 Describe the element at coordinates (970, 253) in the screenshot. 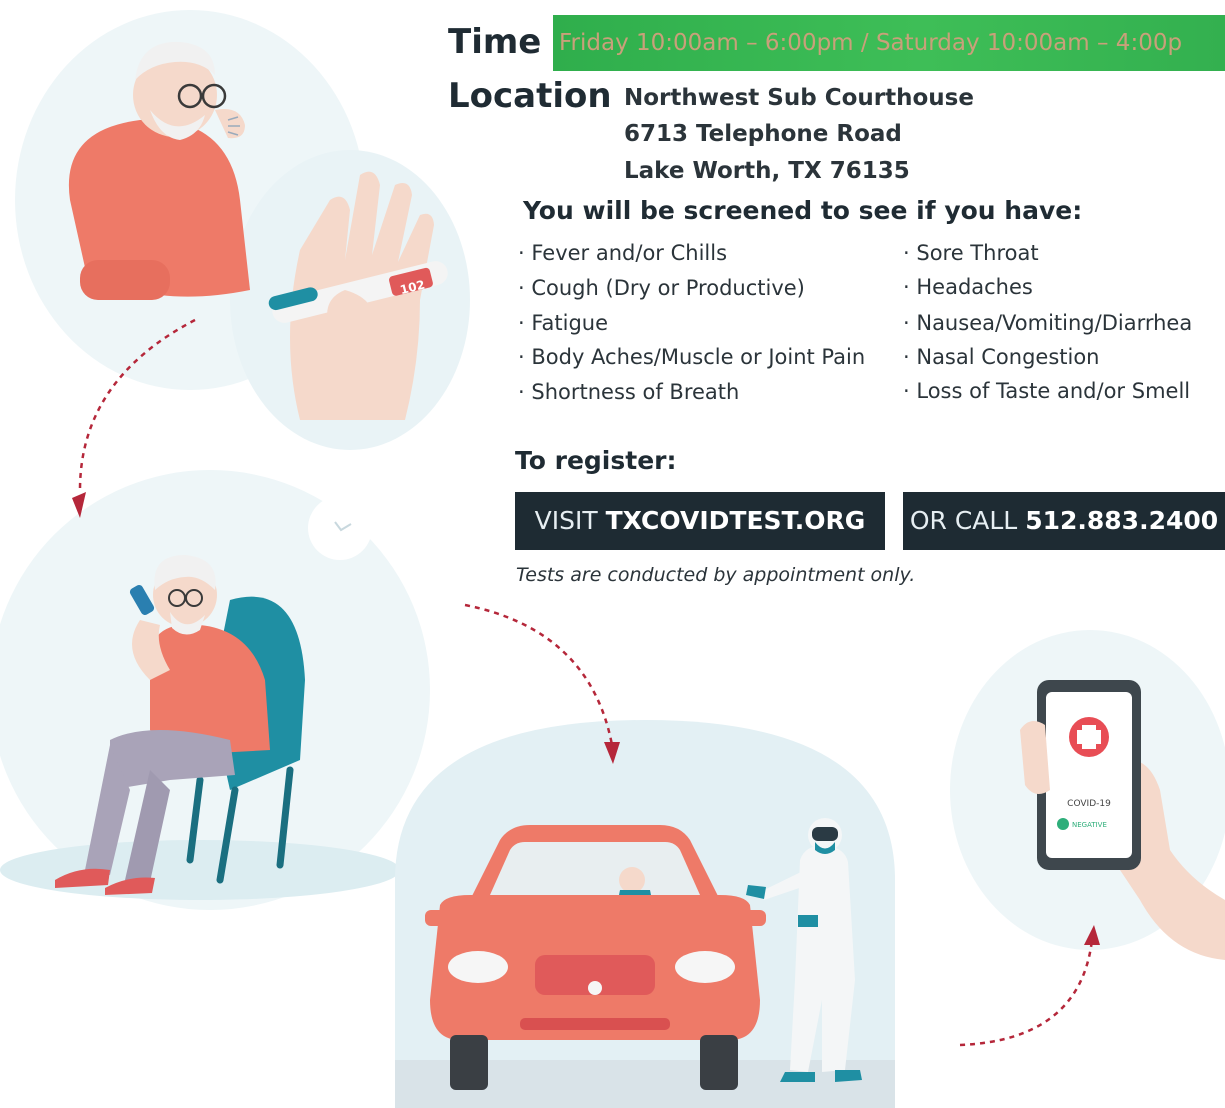

I see `symptom-right-1: Sore Throat` at that location.